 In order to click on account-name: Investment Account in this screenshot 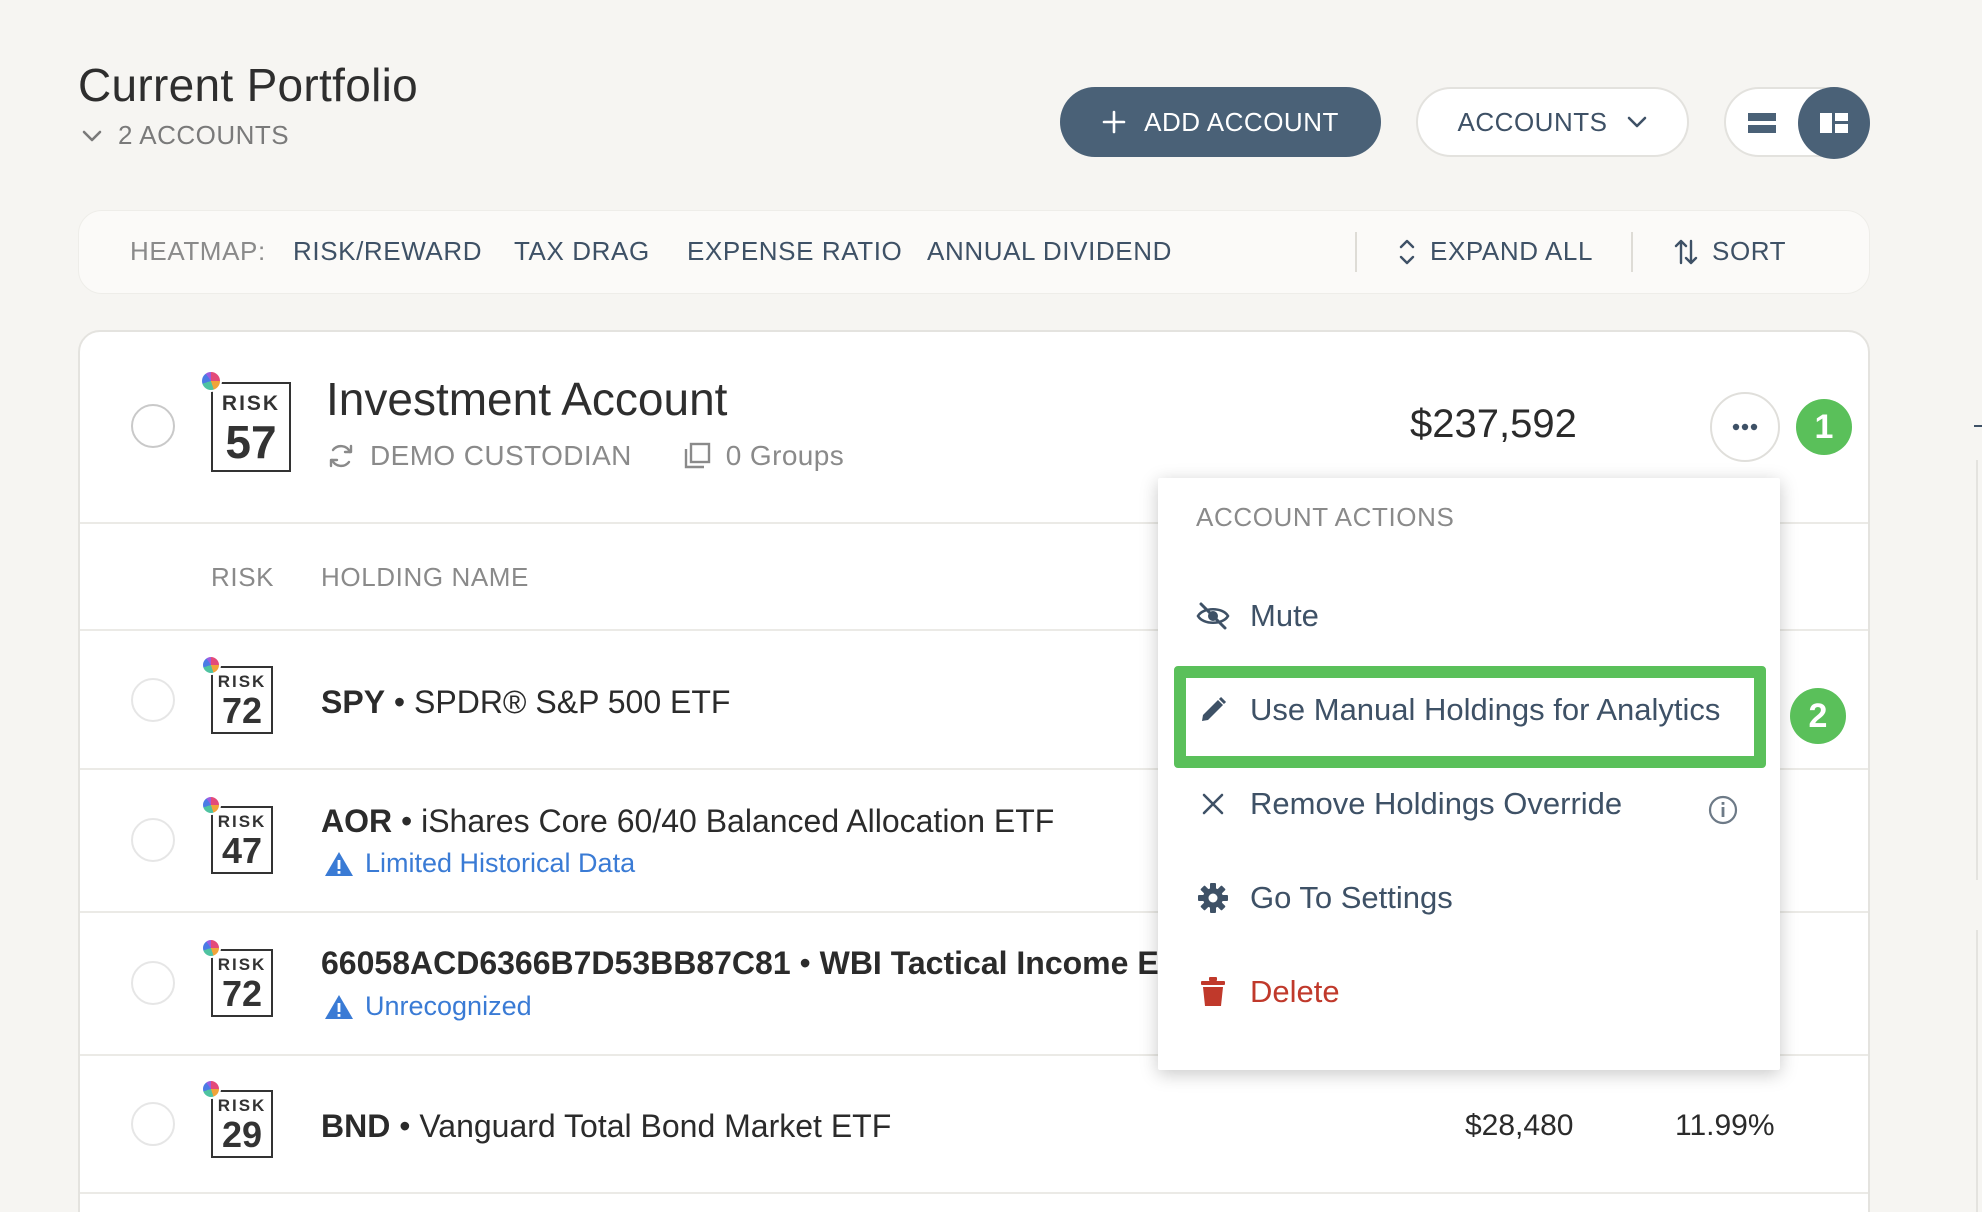, I will do `click(526, 399)`.